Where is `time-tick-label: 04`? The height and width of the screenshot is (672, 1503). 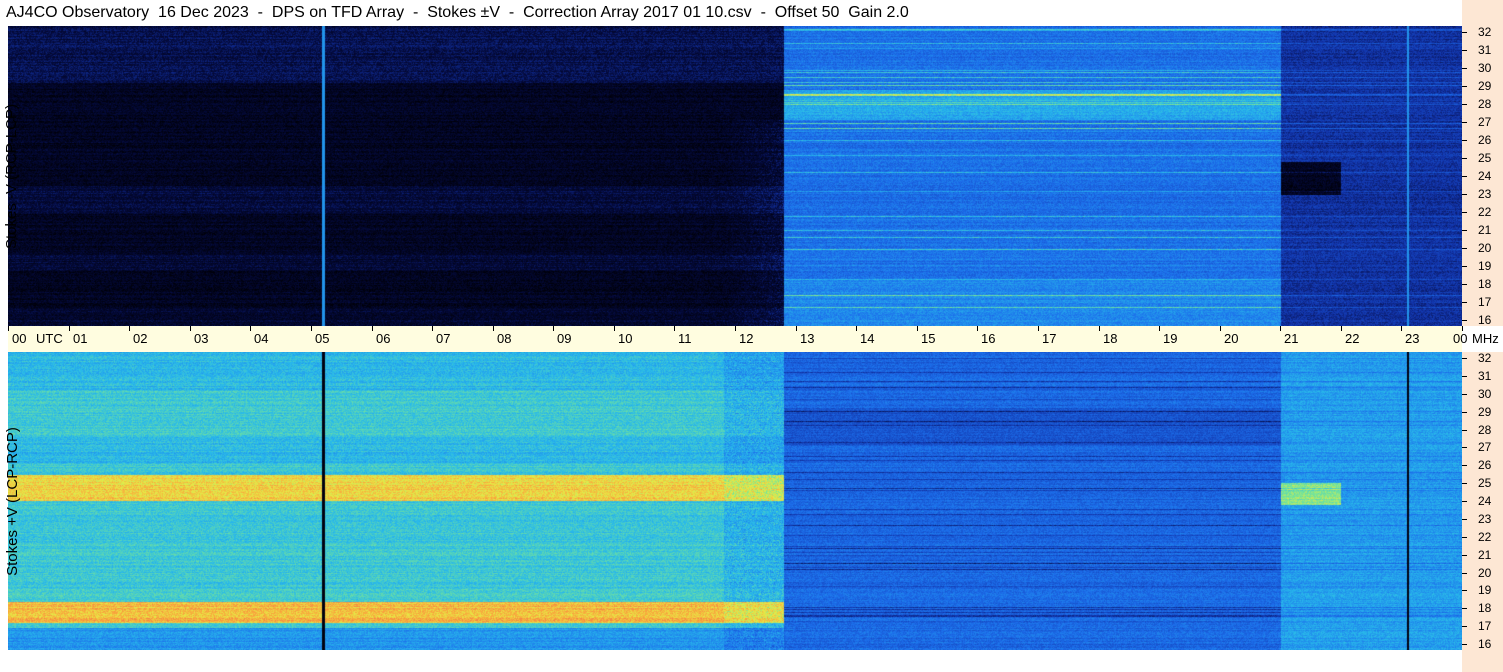 time-tick-label: 04 is located at coordinates (261, 338).